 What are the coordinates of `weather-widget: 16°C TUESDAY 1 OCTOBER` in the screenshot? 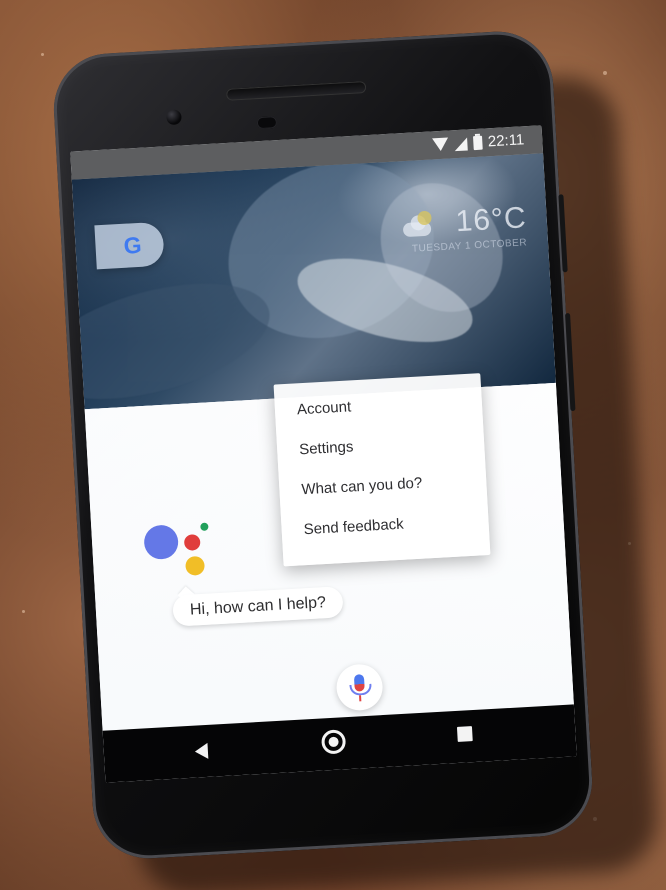 It's located at (461, 233).